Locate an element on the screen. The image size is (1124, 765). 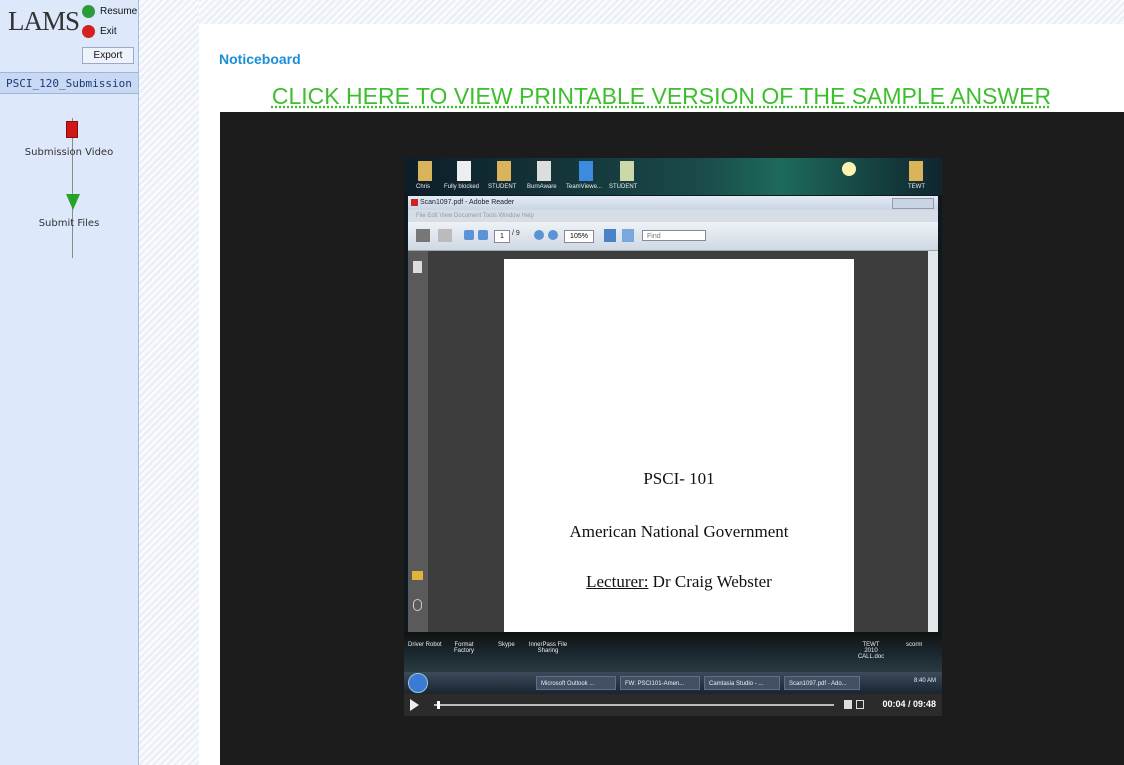
window-controls is located at coordinates (913, 203).